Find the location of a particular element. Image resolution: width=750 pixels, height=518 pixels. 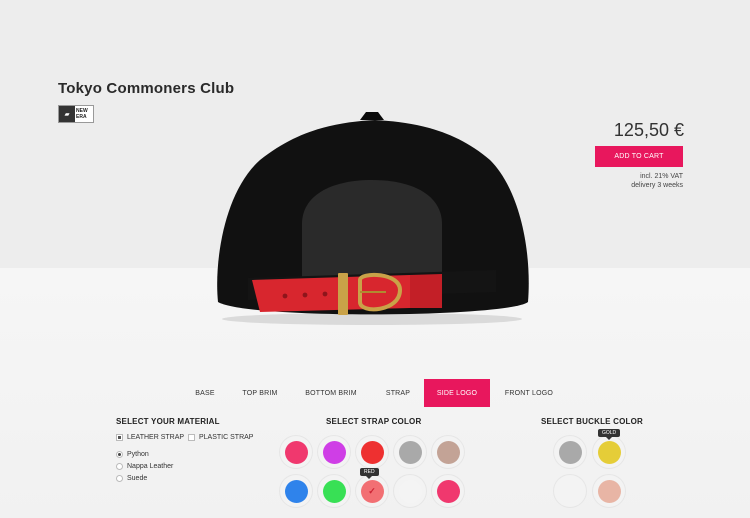

vat-note: incl. 21% VAT is located at coordinates (661, 176).